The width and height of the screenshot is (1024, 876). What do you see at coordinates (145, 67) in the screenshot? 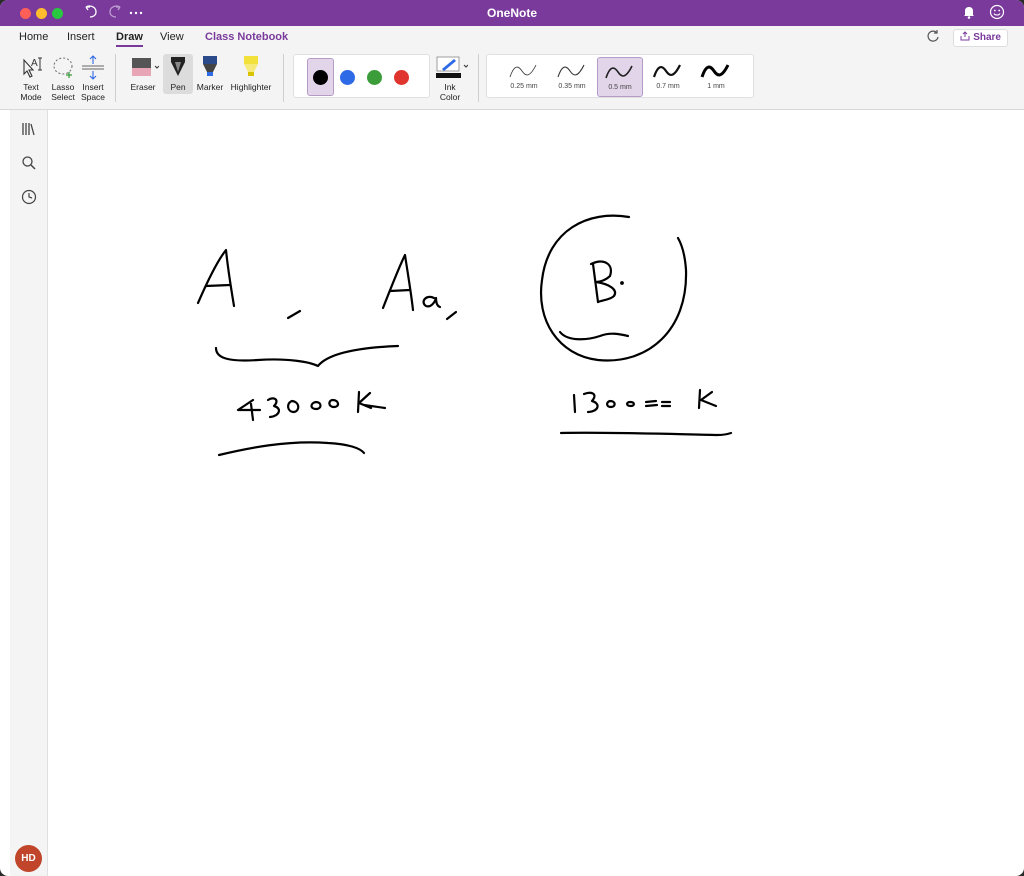
I see `eraser-icon` at bounding box center [145, 67].